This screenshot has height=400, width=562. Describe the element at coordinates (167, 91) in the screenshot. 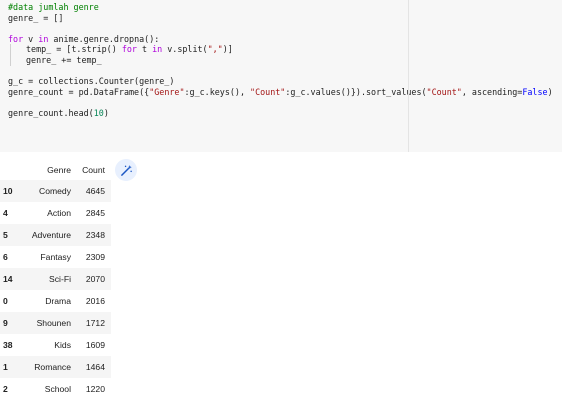

I see `code-token: "Genre"` at that location.